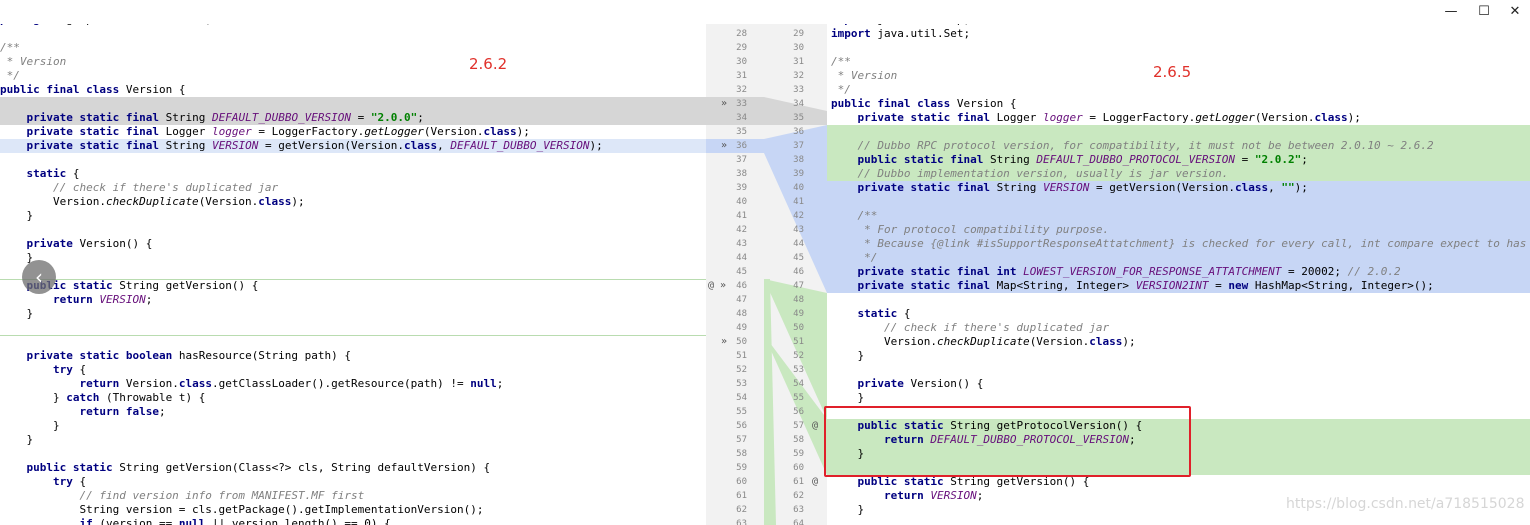 This screenshot has height=525, width=1530. I want to click on line-number: 30, so click(741, 62).